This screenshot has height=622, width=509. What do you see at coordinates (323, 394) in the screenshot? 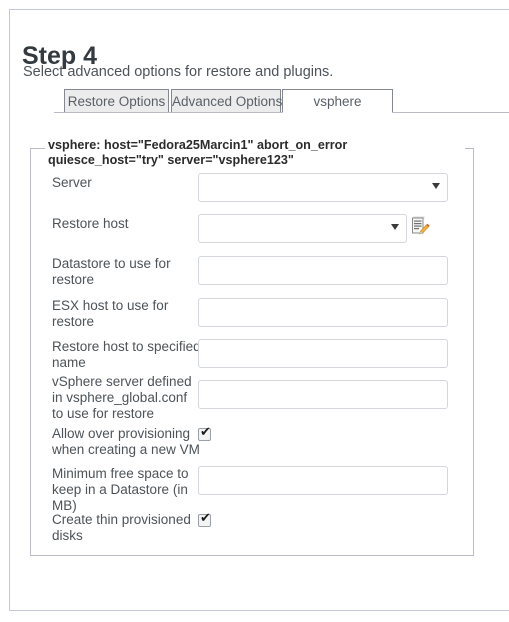
I see `vsphere-server-conf-input` at bounding box center [323, 394].